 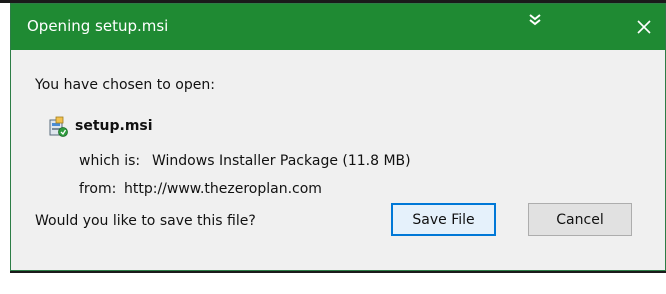 What do you see at coordinates (644, 27) in the screenshot?
I see `close-icon` at bounding box center [644, 27].